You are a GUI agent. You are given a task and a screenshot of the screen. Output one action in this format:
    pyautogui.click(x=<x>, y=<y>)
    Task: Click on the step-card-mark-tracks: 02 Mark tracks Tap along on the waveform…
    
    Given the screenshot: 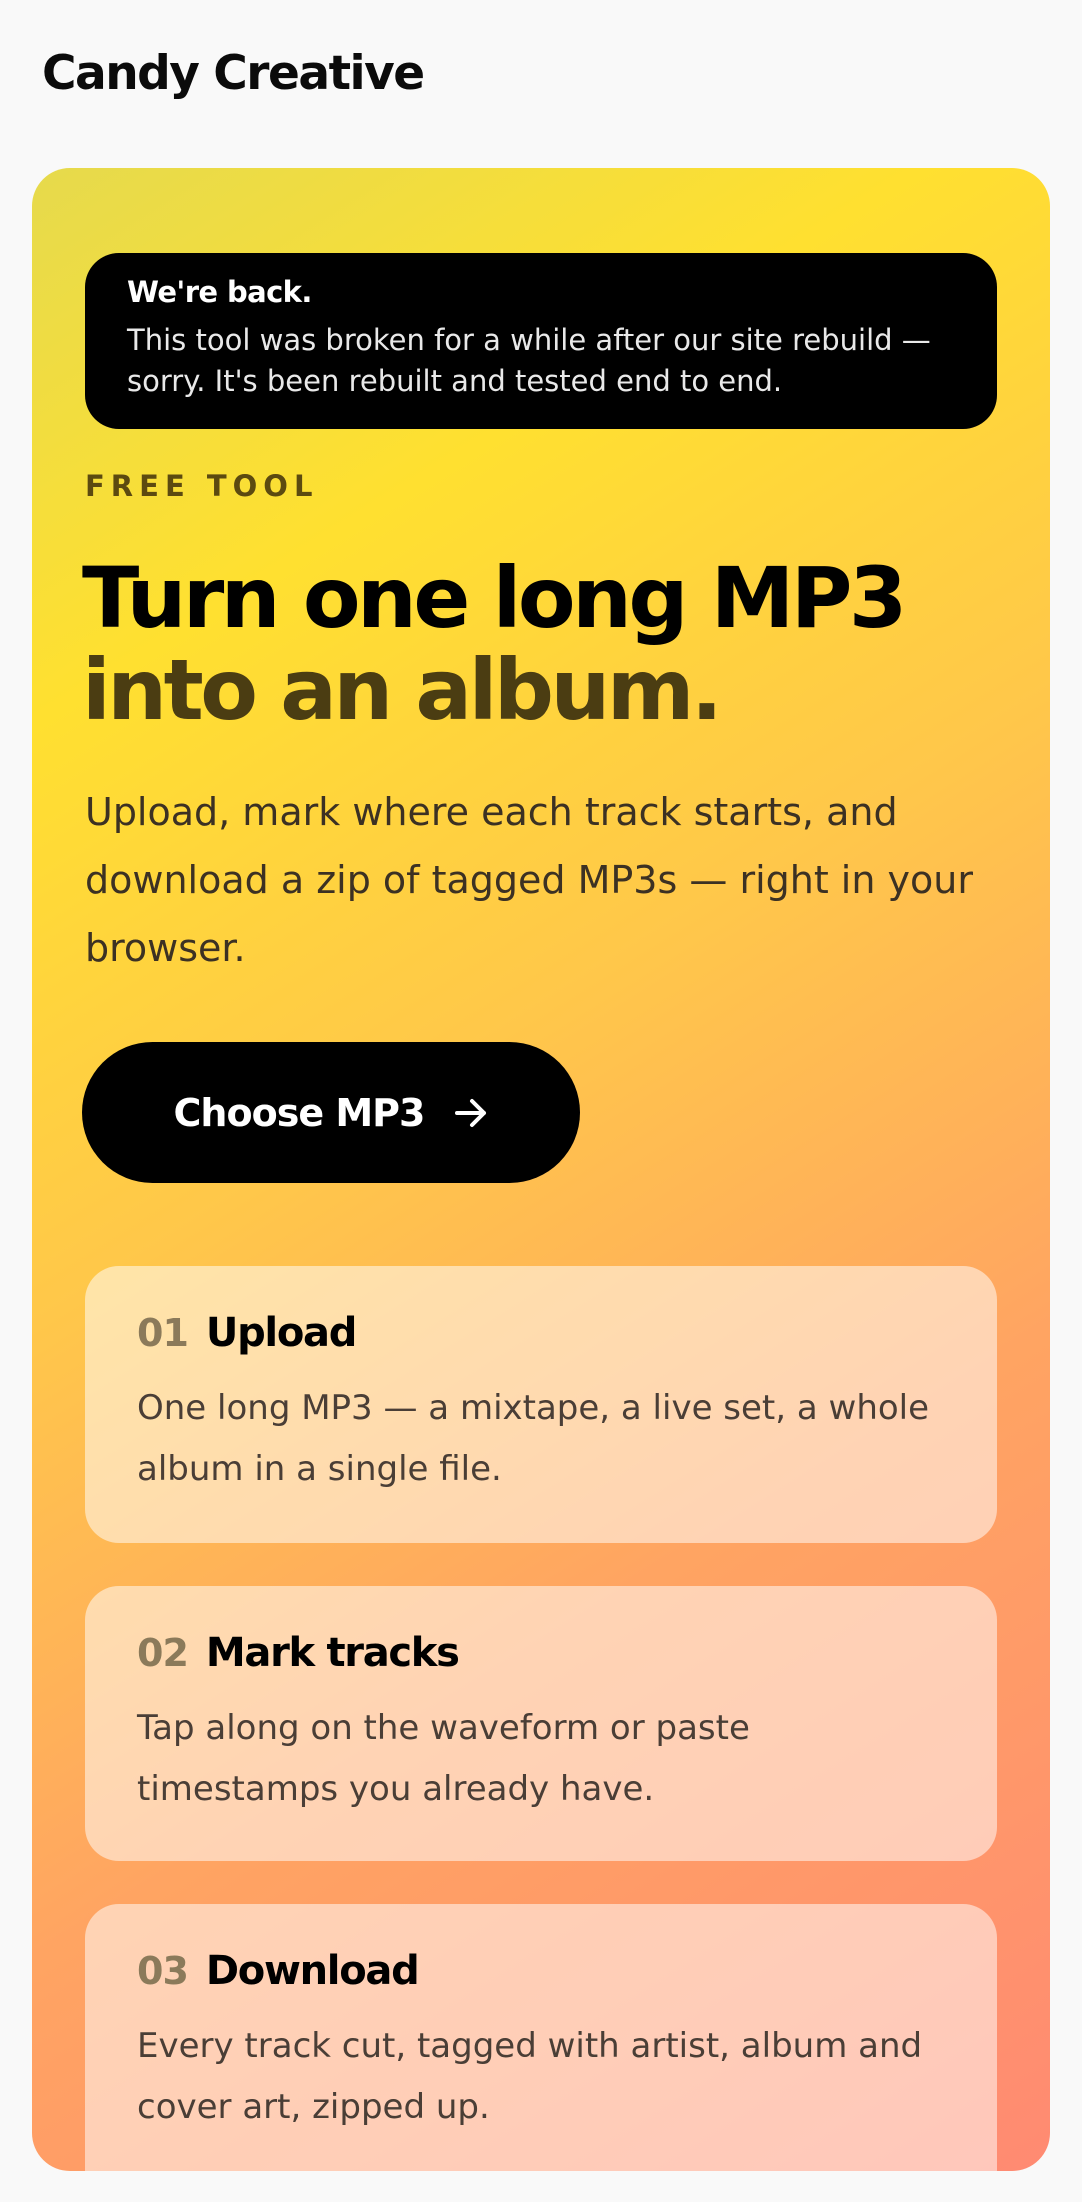 What is the action you would take?
    pyautogui.click(x=541, y=1723)
    